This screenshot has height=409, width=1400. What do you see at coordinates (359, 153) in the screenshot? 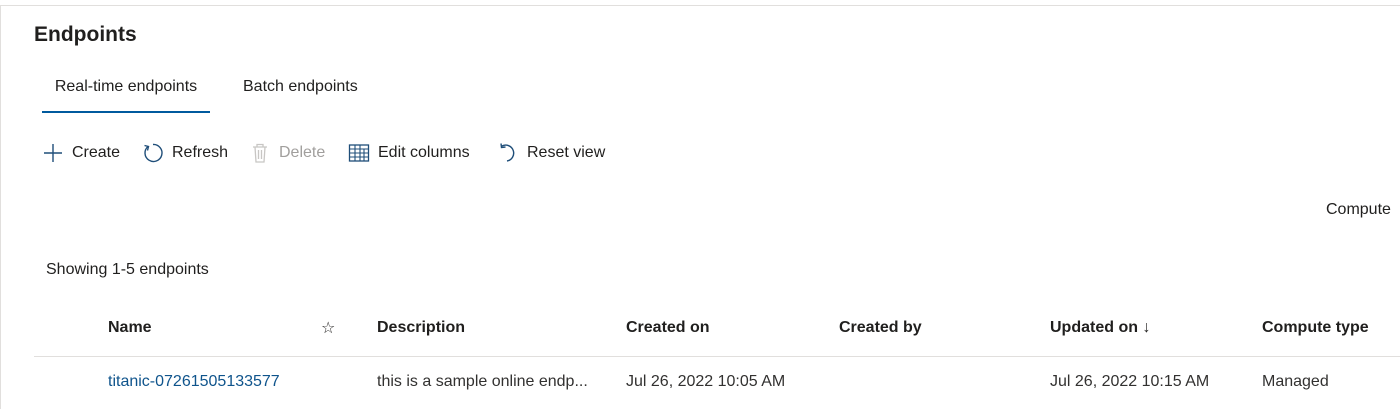
I see `table-grid-icon` at bounding box center [359, 153].